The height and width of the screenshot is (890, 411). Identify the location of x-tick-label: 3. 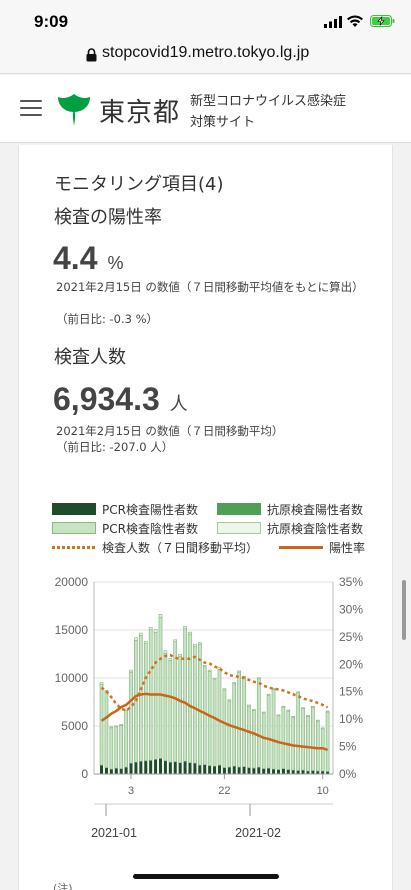
(131, 791).